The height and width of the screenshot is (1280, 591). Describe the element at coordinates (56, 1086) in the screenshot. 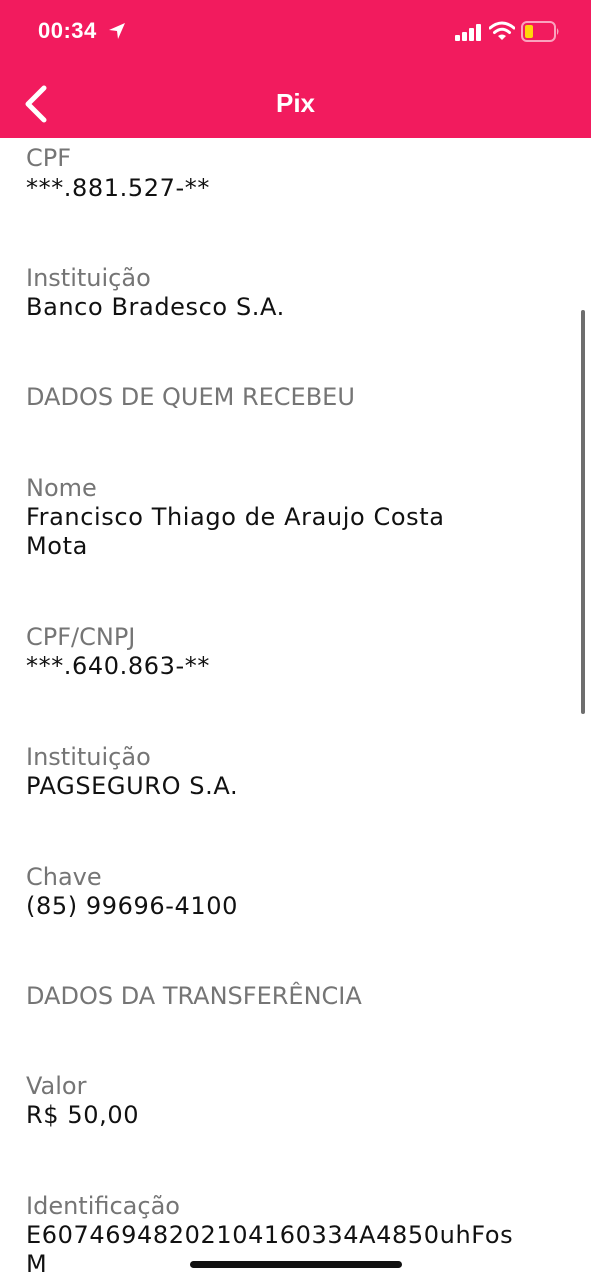

I see `transfer-amount-label: Valor` at that location.